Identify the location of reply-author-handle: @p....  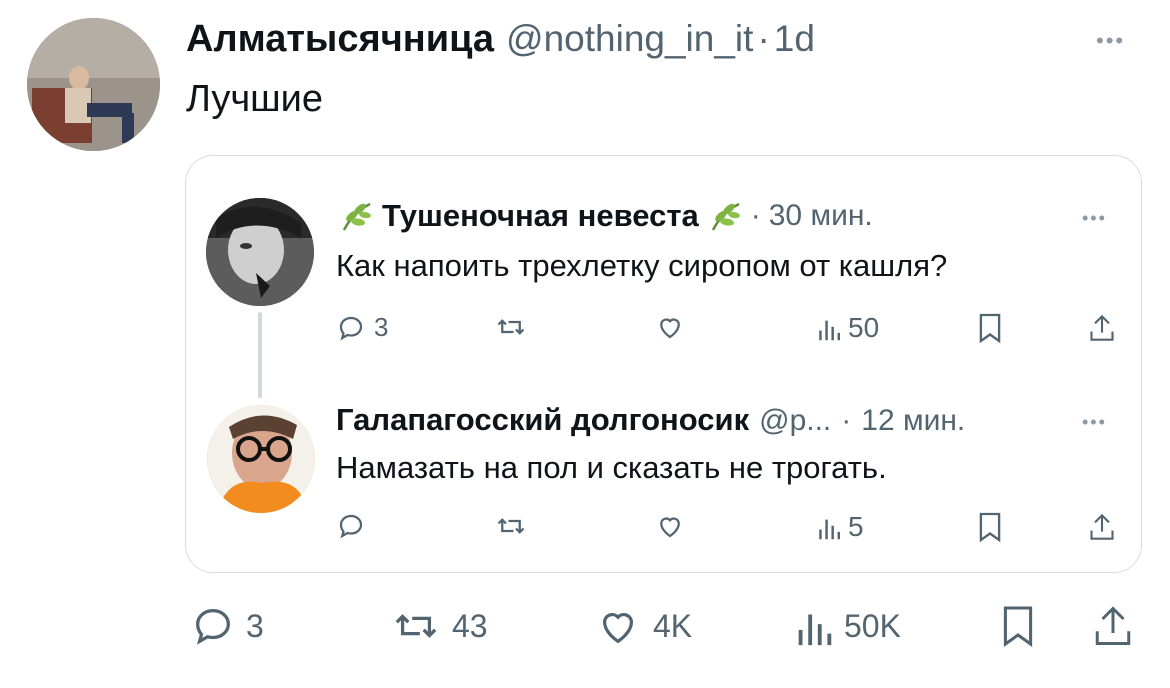
(795, 421).